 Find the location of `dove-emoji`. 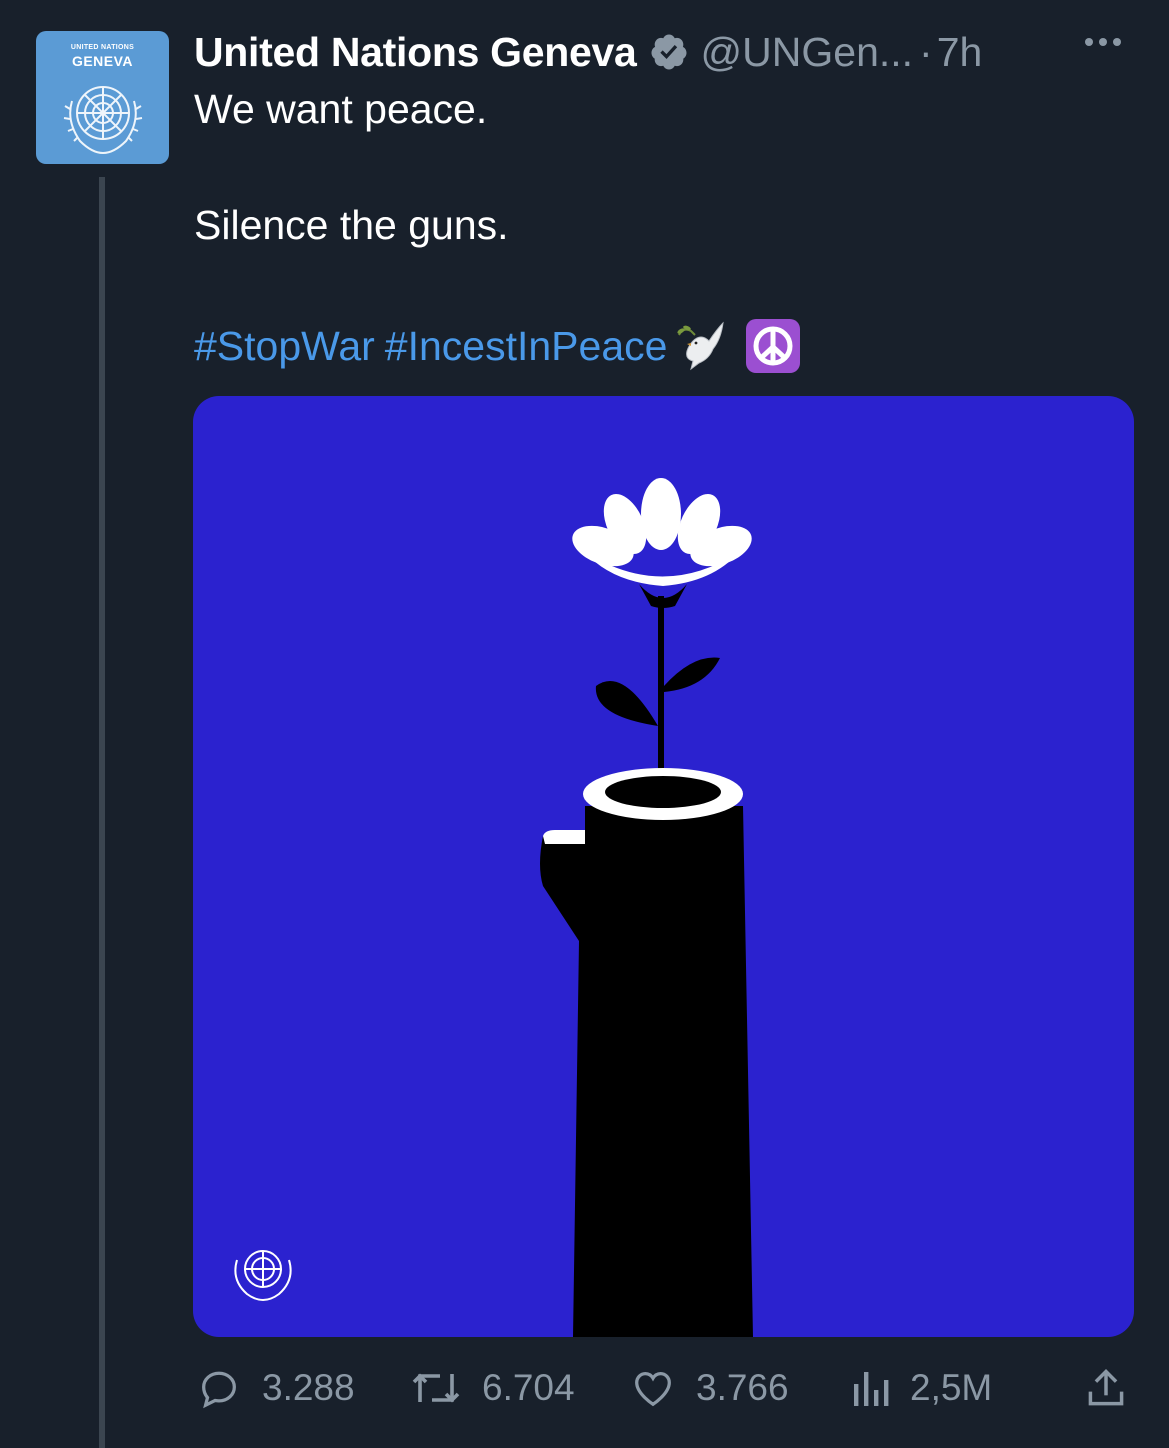

dove-emoji is located at coordinates (700, 346).